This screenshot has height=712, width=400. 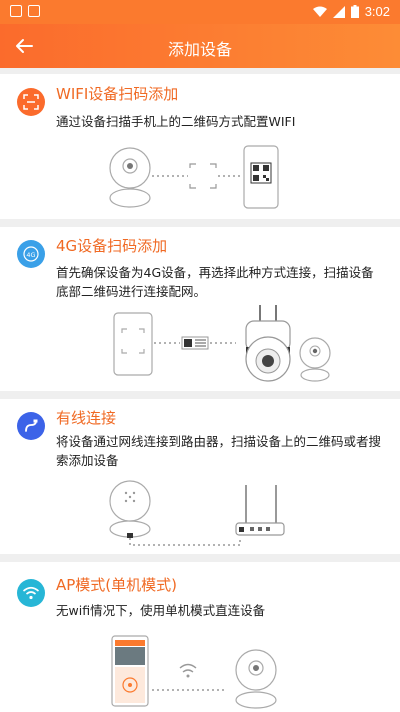 I want to click on status-bar: 3:02, so click(x=200, y=12).